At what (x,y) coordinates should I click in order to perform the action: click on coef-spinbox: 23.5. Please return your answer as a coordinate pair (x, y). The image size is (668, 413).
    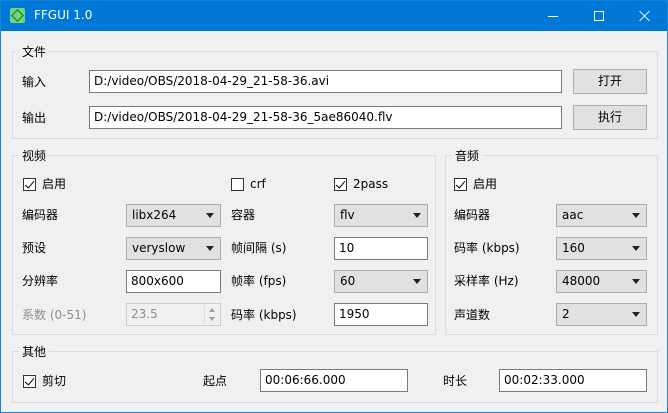
    Looking at the image, I should click on (173, 314).